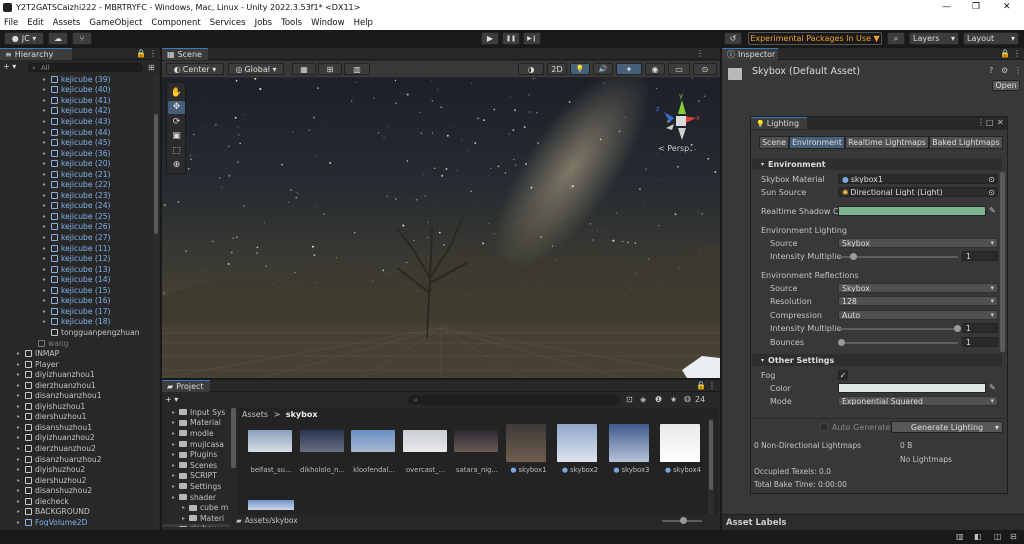  I want to click on asset-labels-bar: Asset Labels, so click(873, 522).